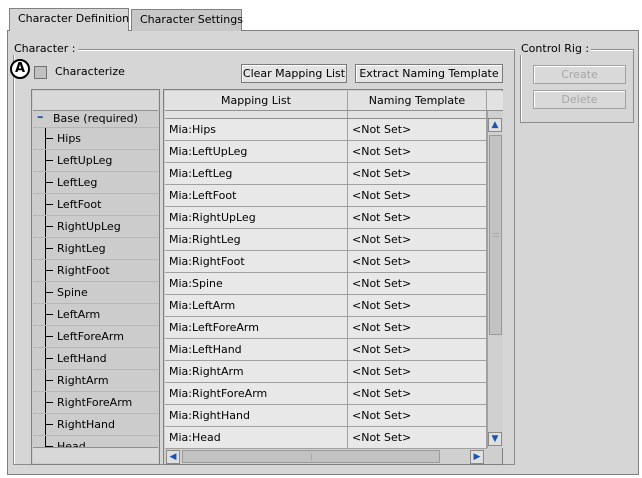  I want to click on tree-footer, so click(95, 455).